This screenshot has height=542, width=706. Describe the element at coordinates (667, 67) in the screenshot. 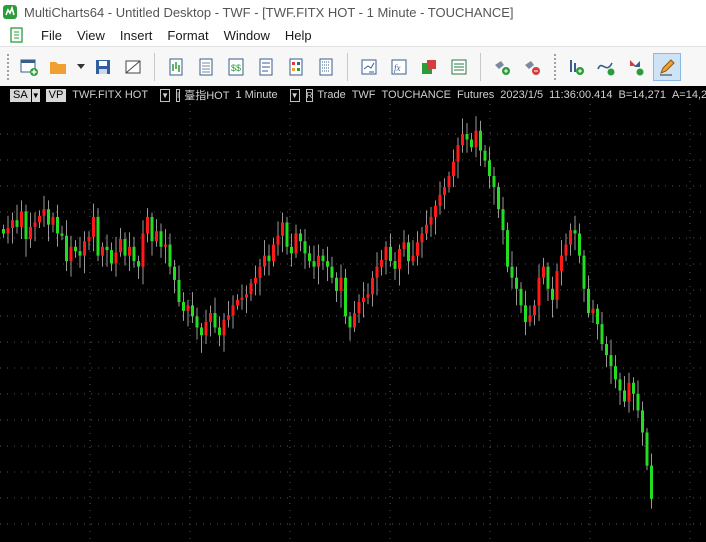

I see `drawing-pencil-button` at that location.